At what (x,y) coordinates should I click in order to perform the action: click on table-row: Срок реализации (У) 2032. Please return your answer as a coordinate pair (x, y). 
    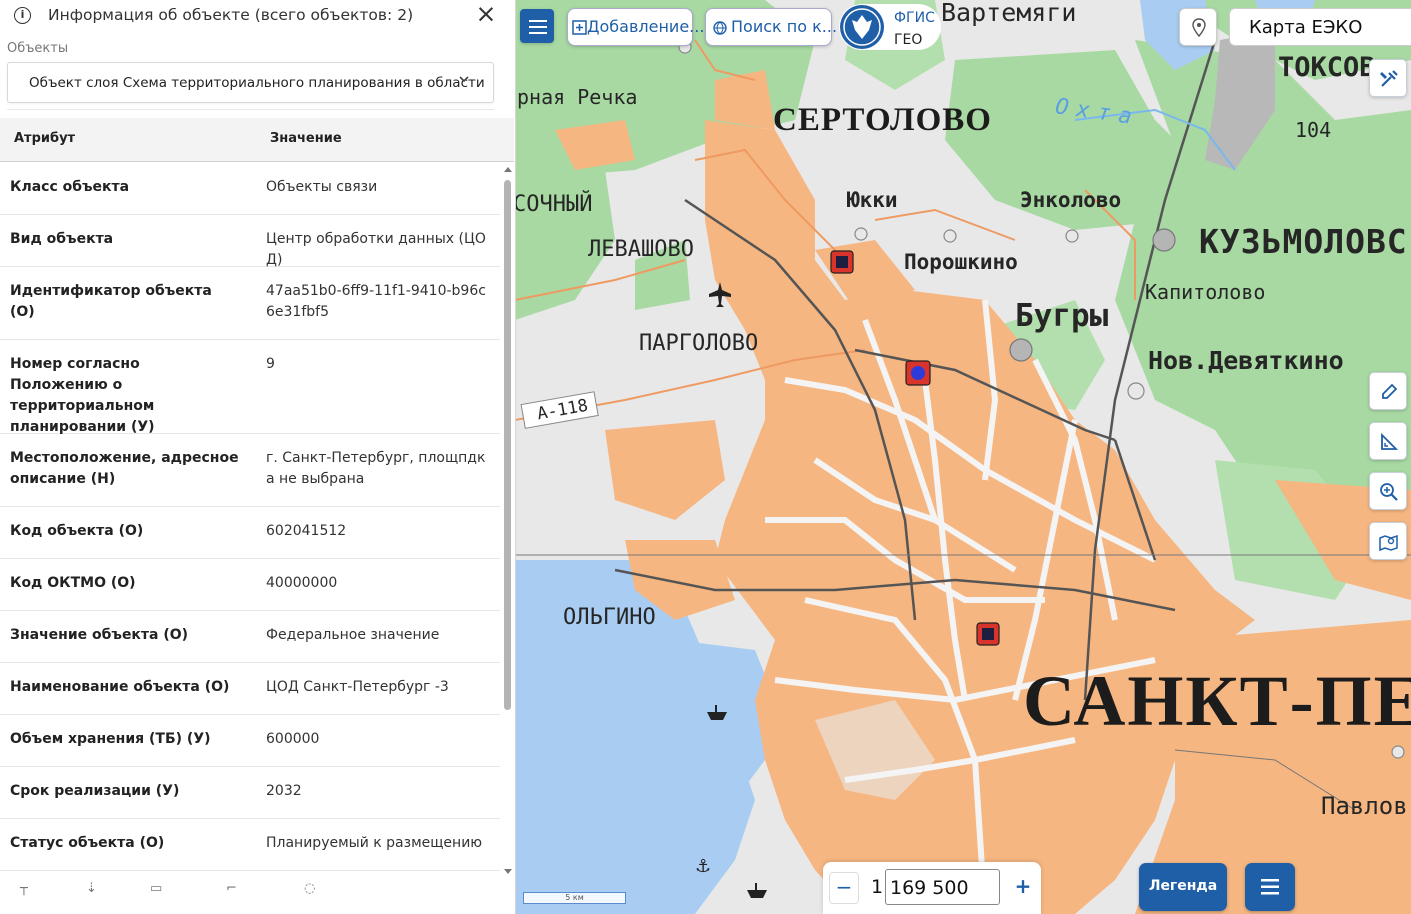
    Looking at the image, I should click on (250, 793).